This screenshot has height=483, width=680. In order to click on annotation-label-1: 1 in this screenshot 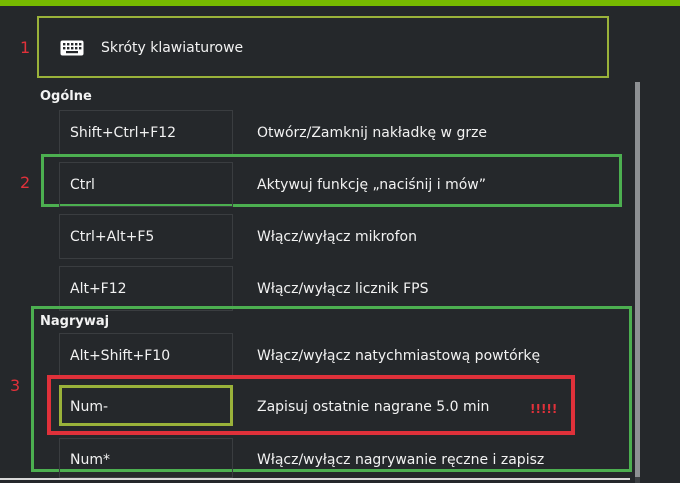, I will do `click(25, 47)`.